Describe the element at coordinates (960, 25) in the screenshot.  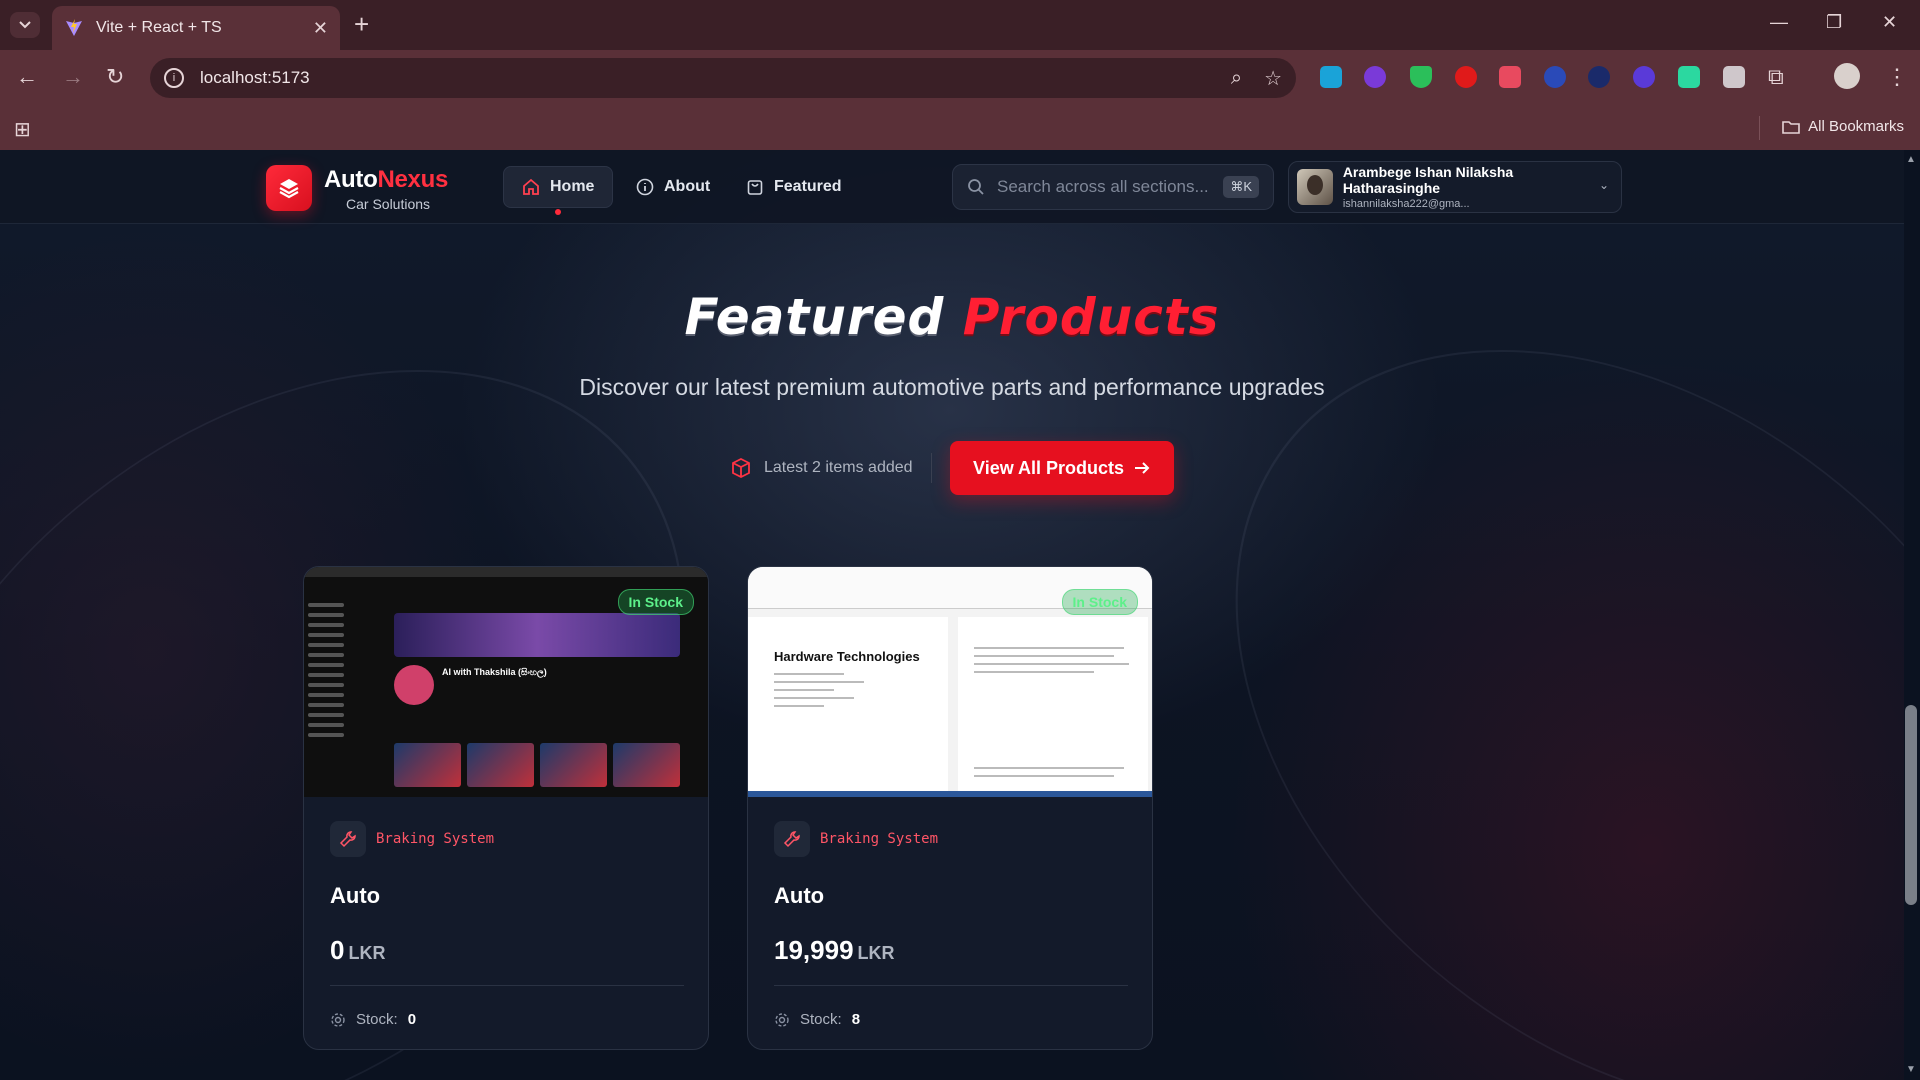
I see `browser-tab-strip: Vite + React + TS ✕ + — ❐ ✕` at that location.